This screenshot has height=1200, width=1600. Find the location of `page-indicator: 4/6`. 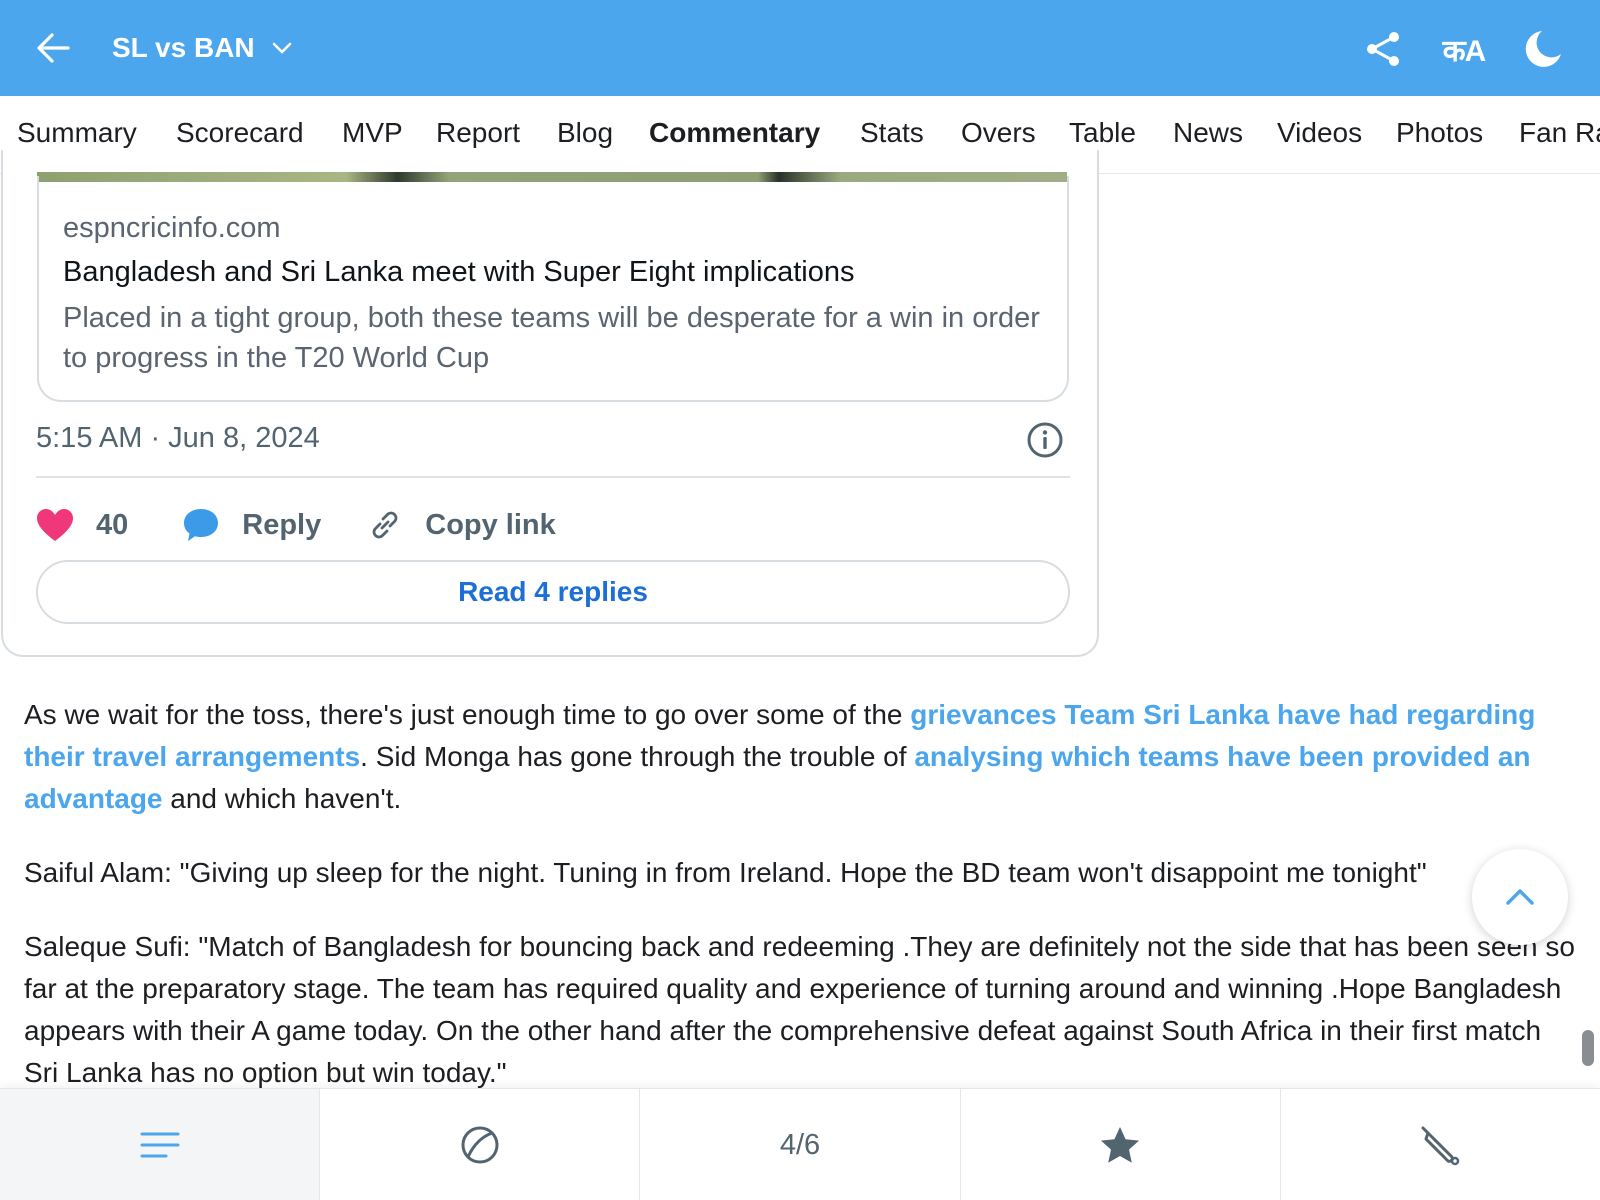

page-indicator: 4/6 is located at coordinates (800, 1144).